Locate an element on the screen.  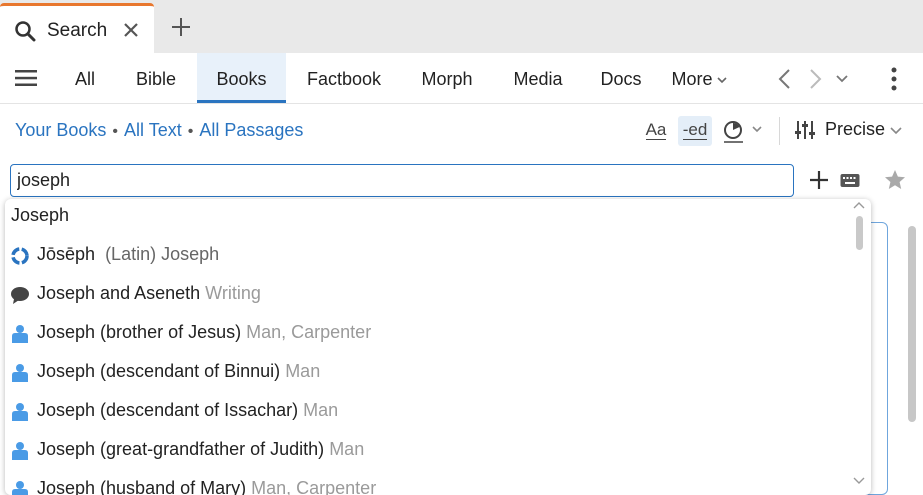
tab-search: Search is located at coordinates (77, 28).